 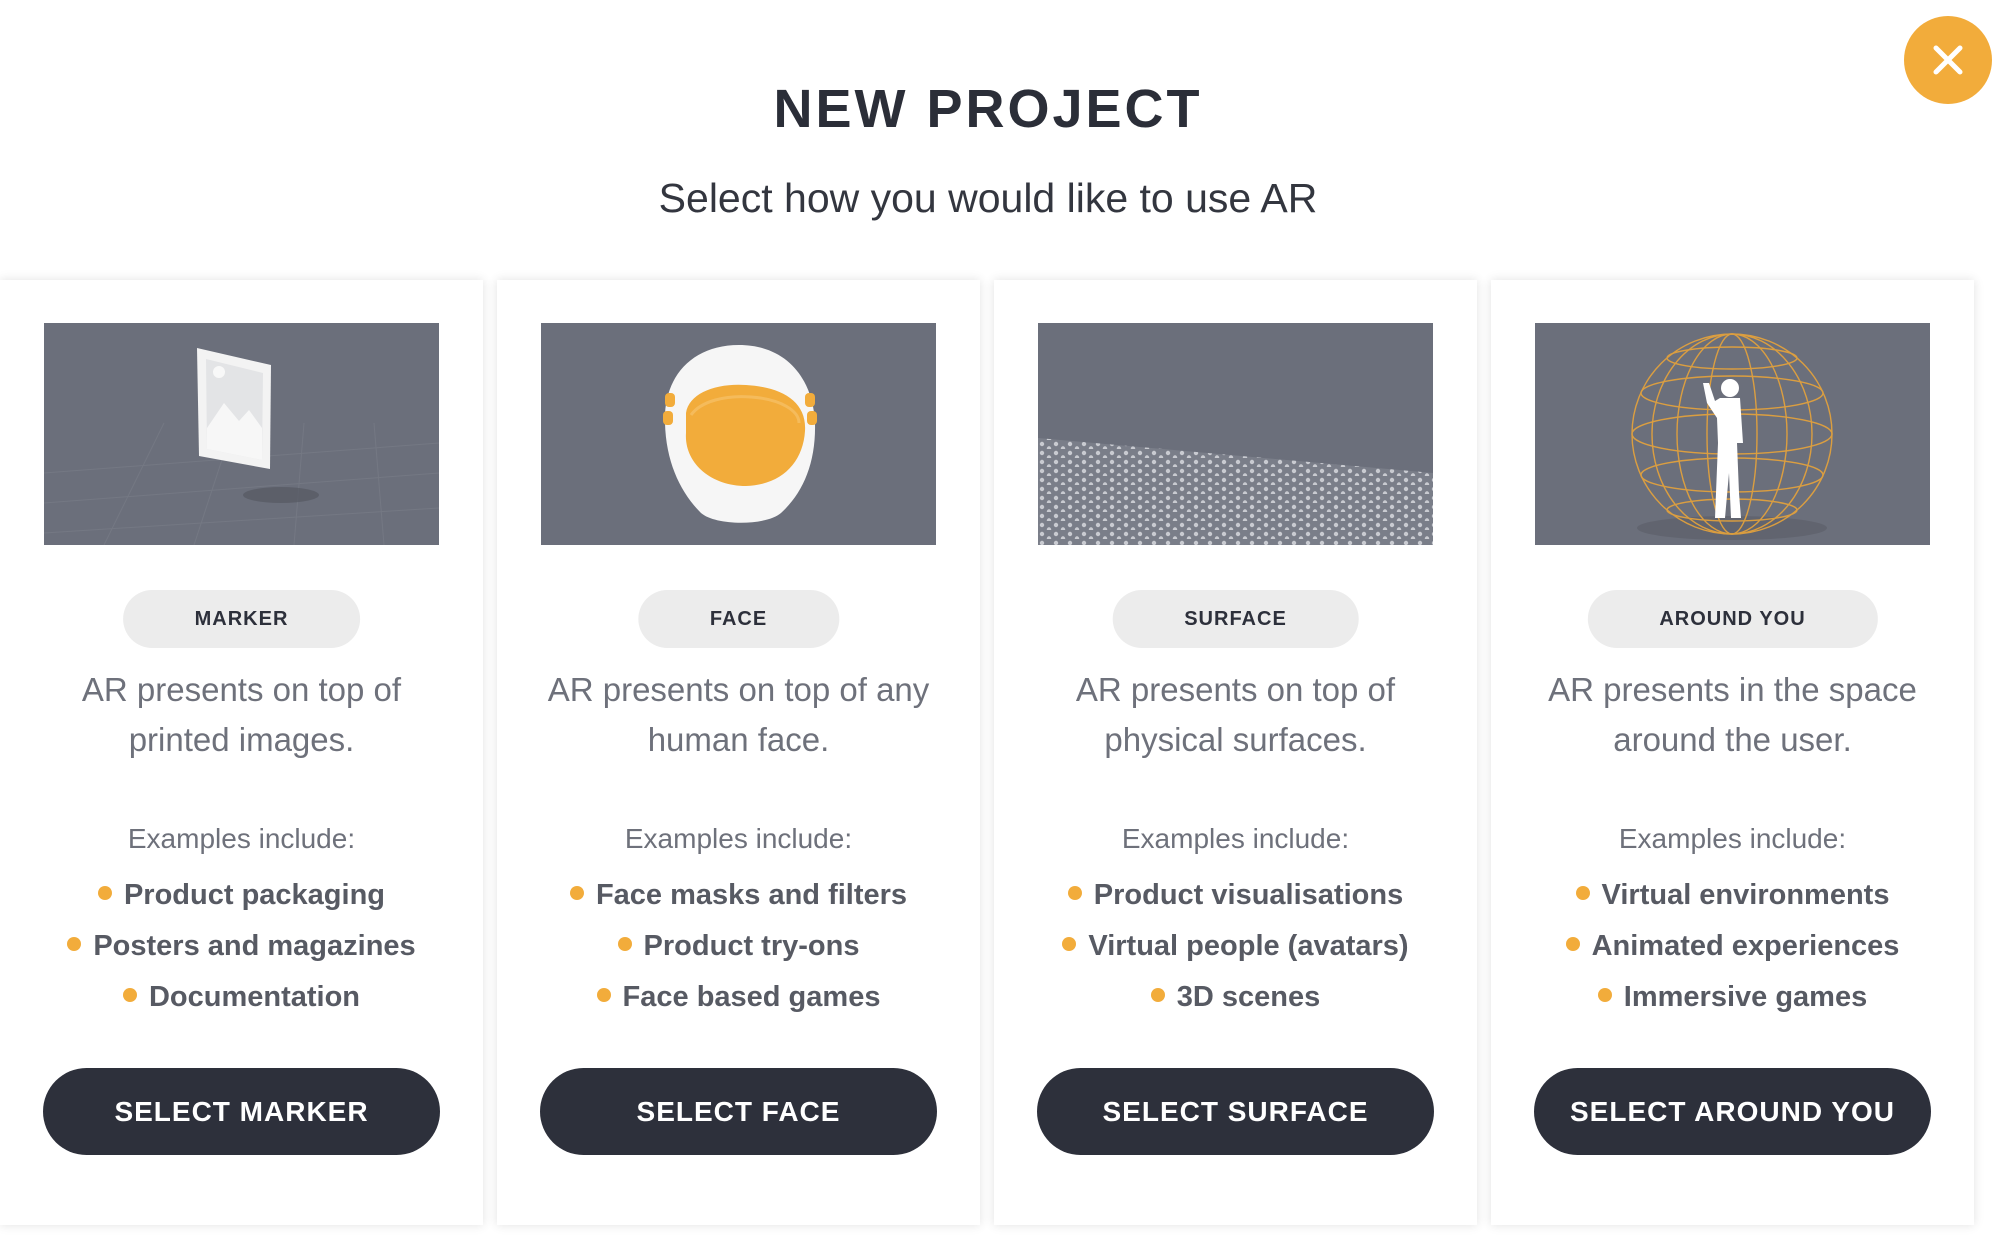 What do you see at coordinates (1235, 619) in the screenshot?
I see `tag-surface: SURFACE` at bounding box center [1235, 619].